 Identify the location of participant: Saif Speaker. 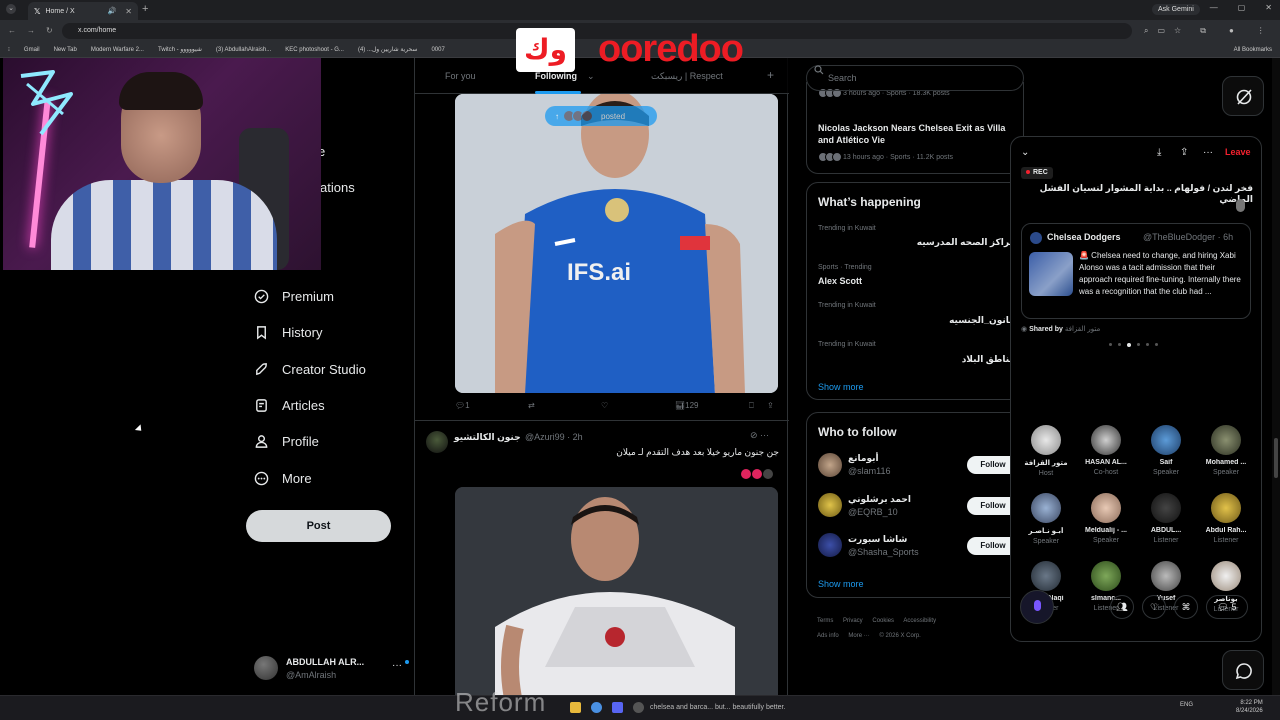
(1166, 458).